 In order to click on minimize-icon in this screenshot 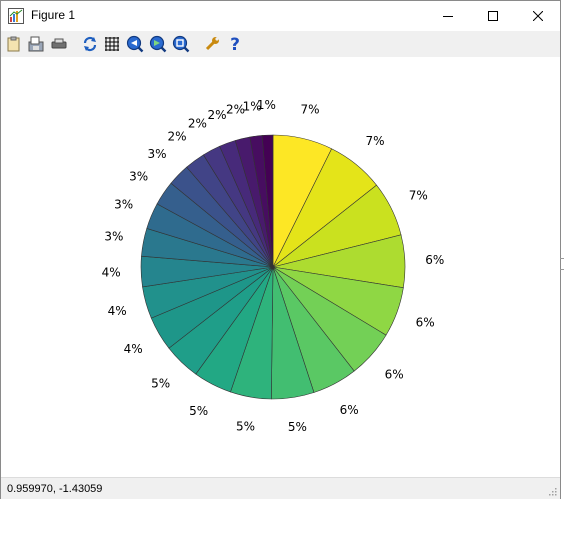, I will do `click(447, 16)`.